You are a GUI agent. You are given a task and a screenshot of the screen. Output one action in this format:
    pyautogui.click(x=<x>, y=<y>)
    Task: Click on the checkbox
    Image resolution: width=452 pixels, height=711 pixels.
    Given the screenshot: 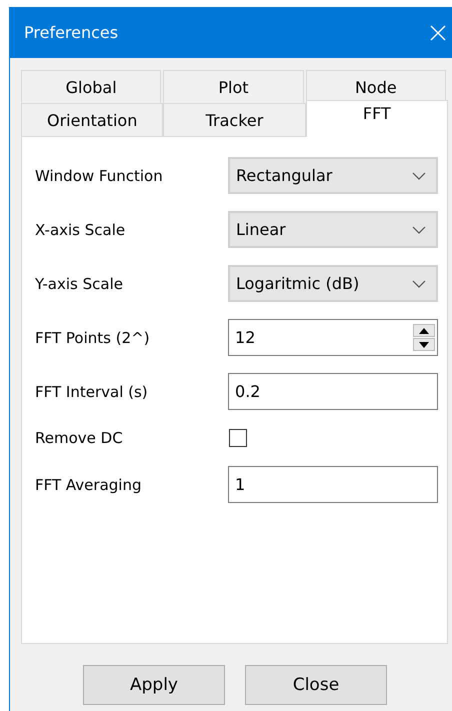 What is the action you would take?
    pyautogui.click(x=238, y=438)
    